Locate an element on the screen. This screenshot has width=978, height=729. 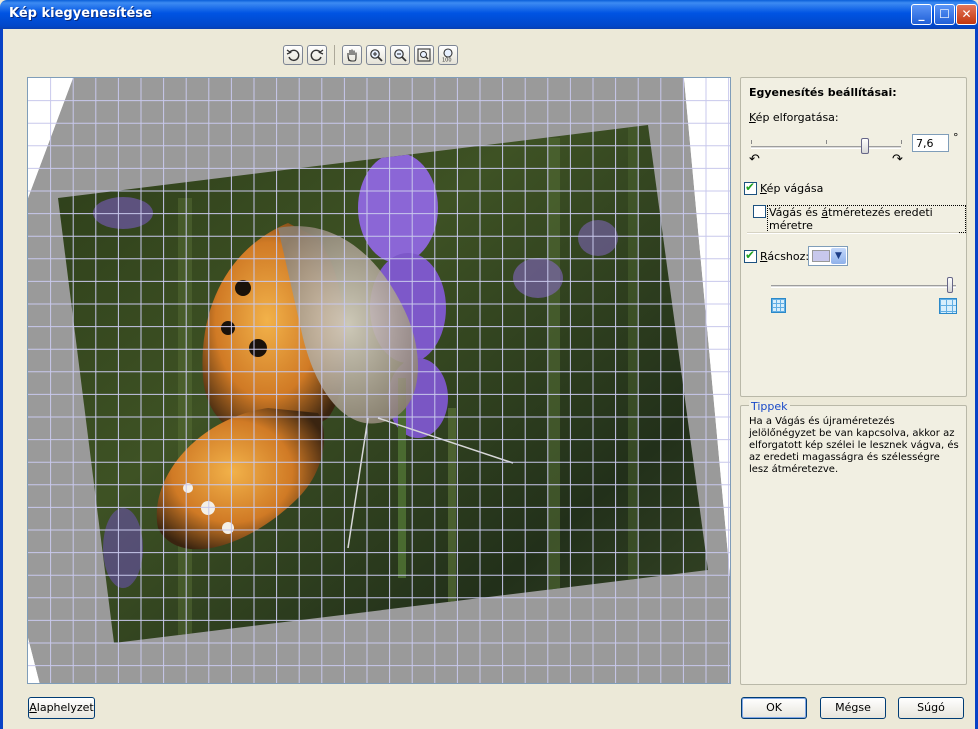
minimize-icon: _ is located at coordinates (921, 14).